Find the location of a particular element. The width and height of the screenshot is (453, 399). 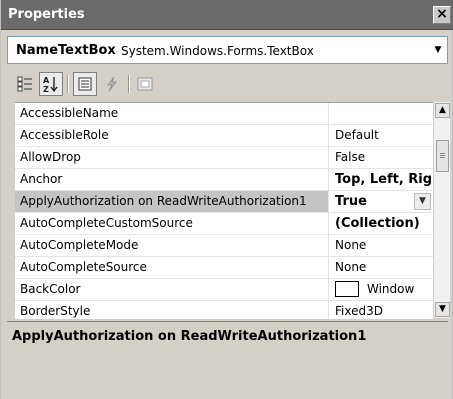

property-name: AllowDrop is located at coordinates (172, 157).